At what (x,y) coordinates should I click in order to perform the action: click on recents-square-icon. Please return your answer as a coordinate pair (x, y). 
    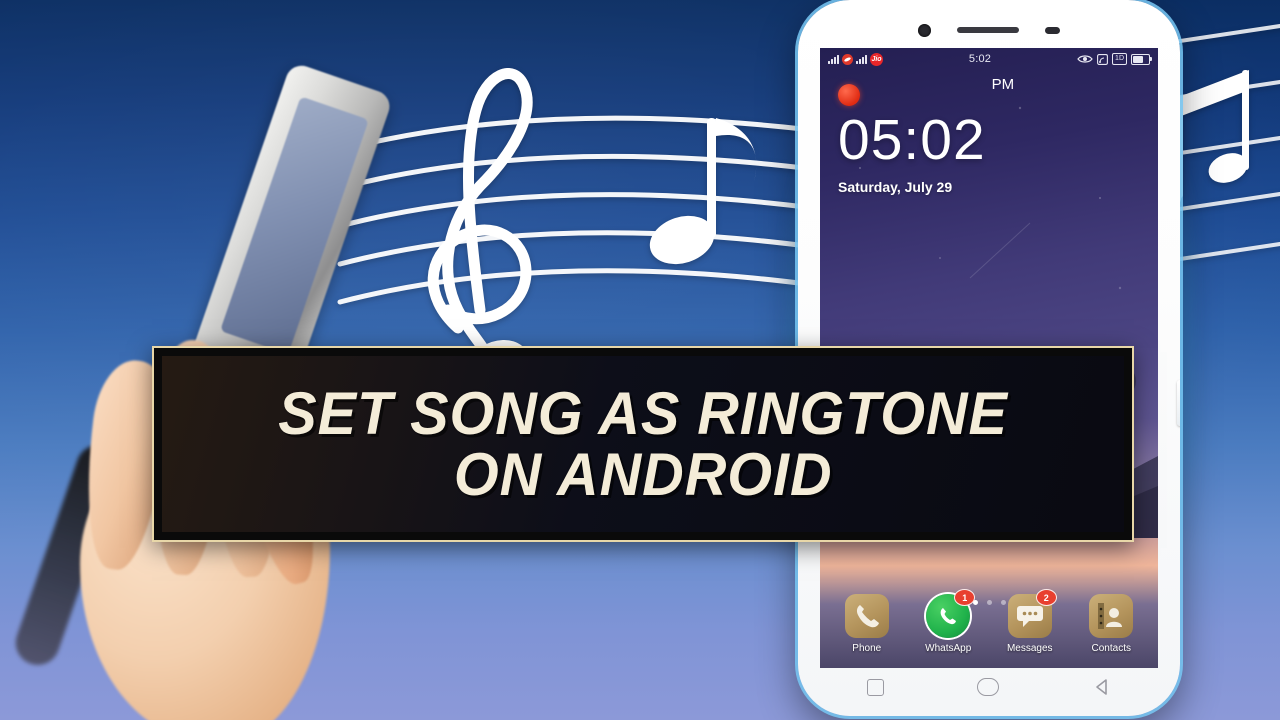
    Looking at the image, I should click on (875, 687).